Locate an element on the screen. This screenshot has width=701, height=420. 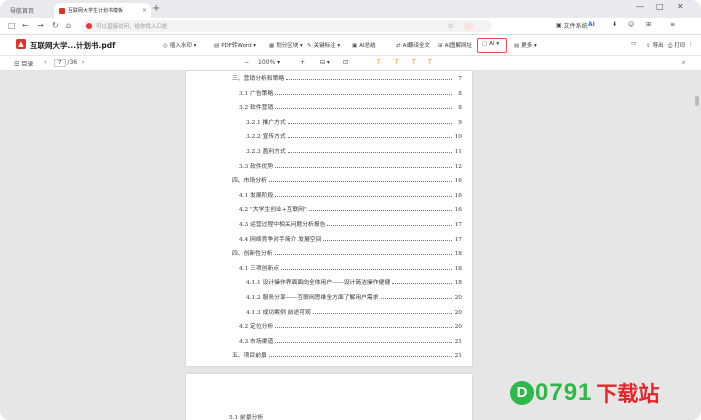
extensions-icon: ⊞ is located at coordinates (648, 24).